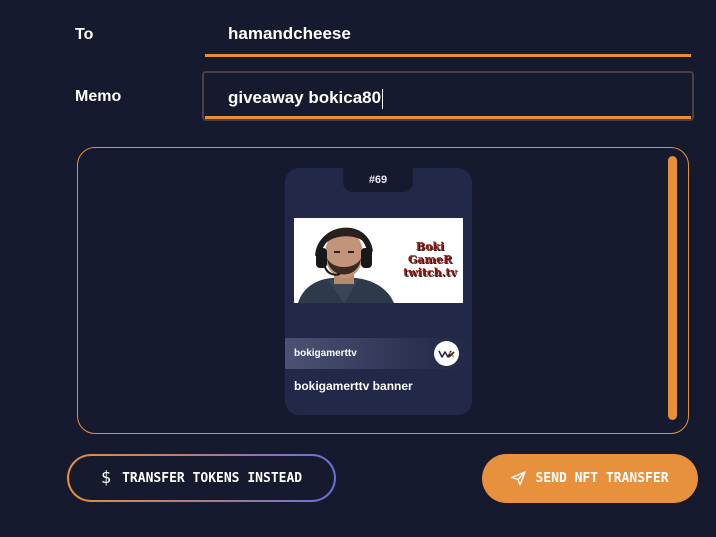  I want to click on transfer-tokens-button: $ TRANSFER TOKENS INSTEAD, so click(201, 478).